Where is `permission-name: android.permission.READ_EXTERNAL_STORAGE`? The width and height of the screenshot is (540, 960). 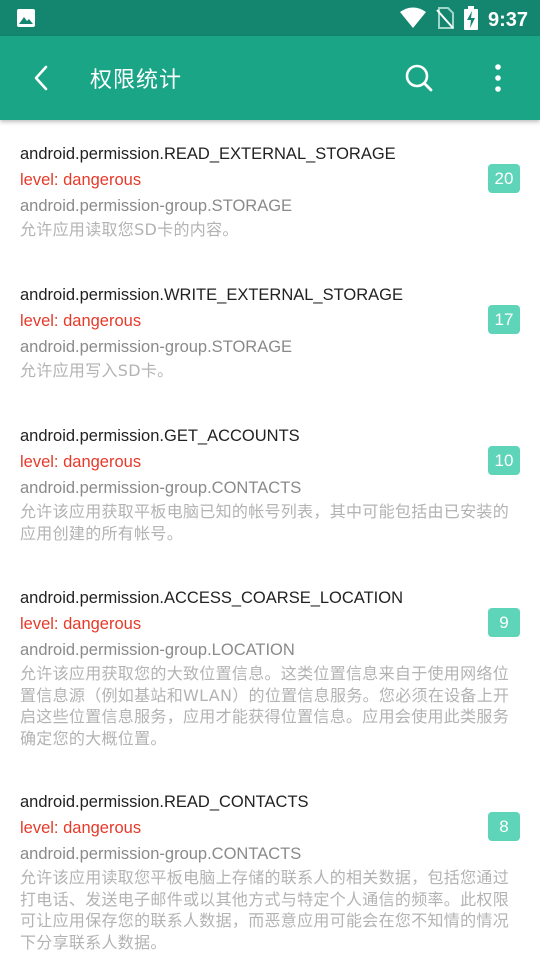
permission-name: android.permission.READ_EXTERNAL_STORAGE is located at coordinates (208, 154).